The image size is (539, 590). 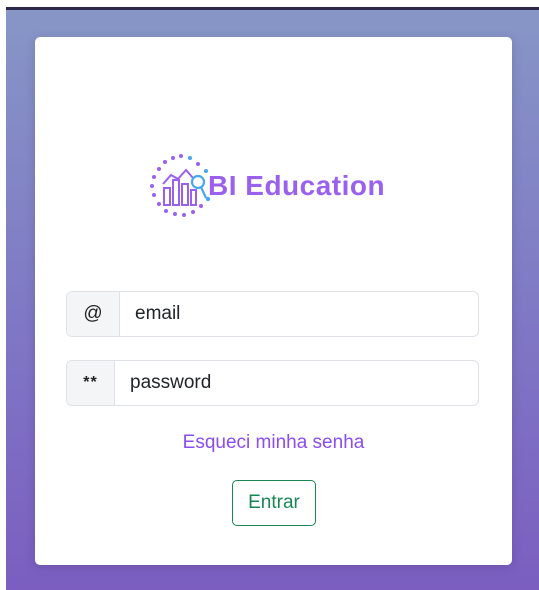 I want to click on forgot-password-link: Esqueci minha senha, so click(x=273, y=443).